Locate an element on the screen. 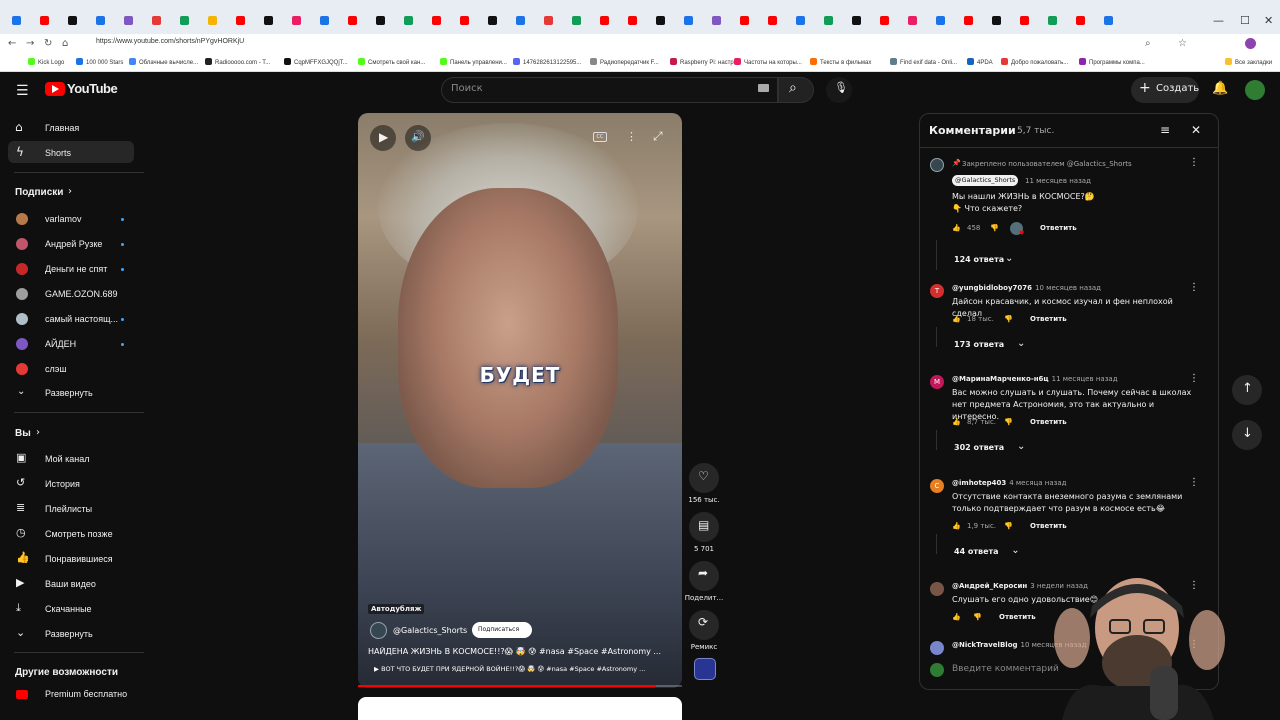  forward-icon: → is located at coordinates (30, 43).